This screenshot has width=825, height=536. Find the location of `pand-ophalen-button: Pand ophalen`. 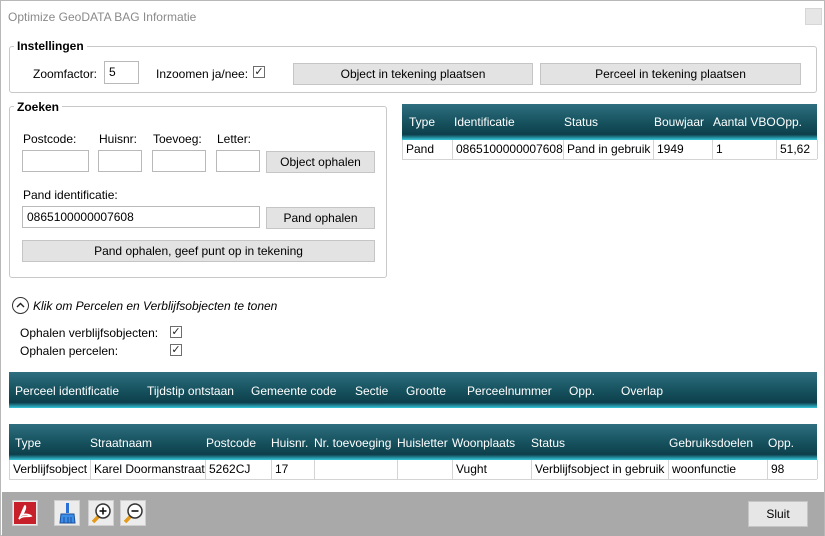

pand-ophalen-button: Pand ophalen is located at coordinates (320, 218).